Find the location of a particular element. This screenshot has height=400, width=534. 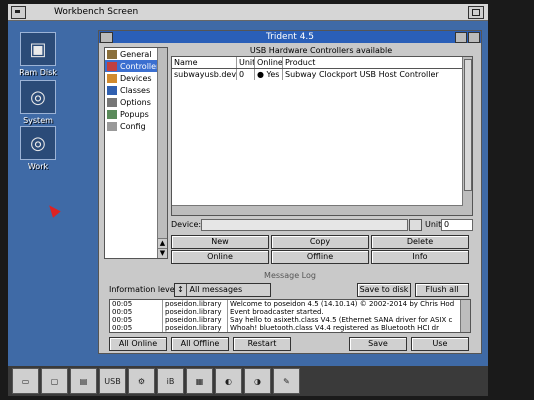

column-header-unit: Unit is located at coordinates (246, 62).